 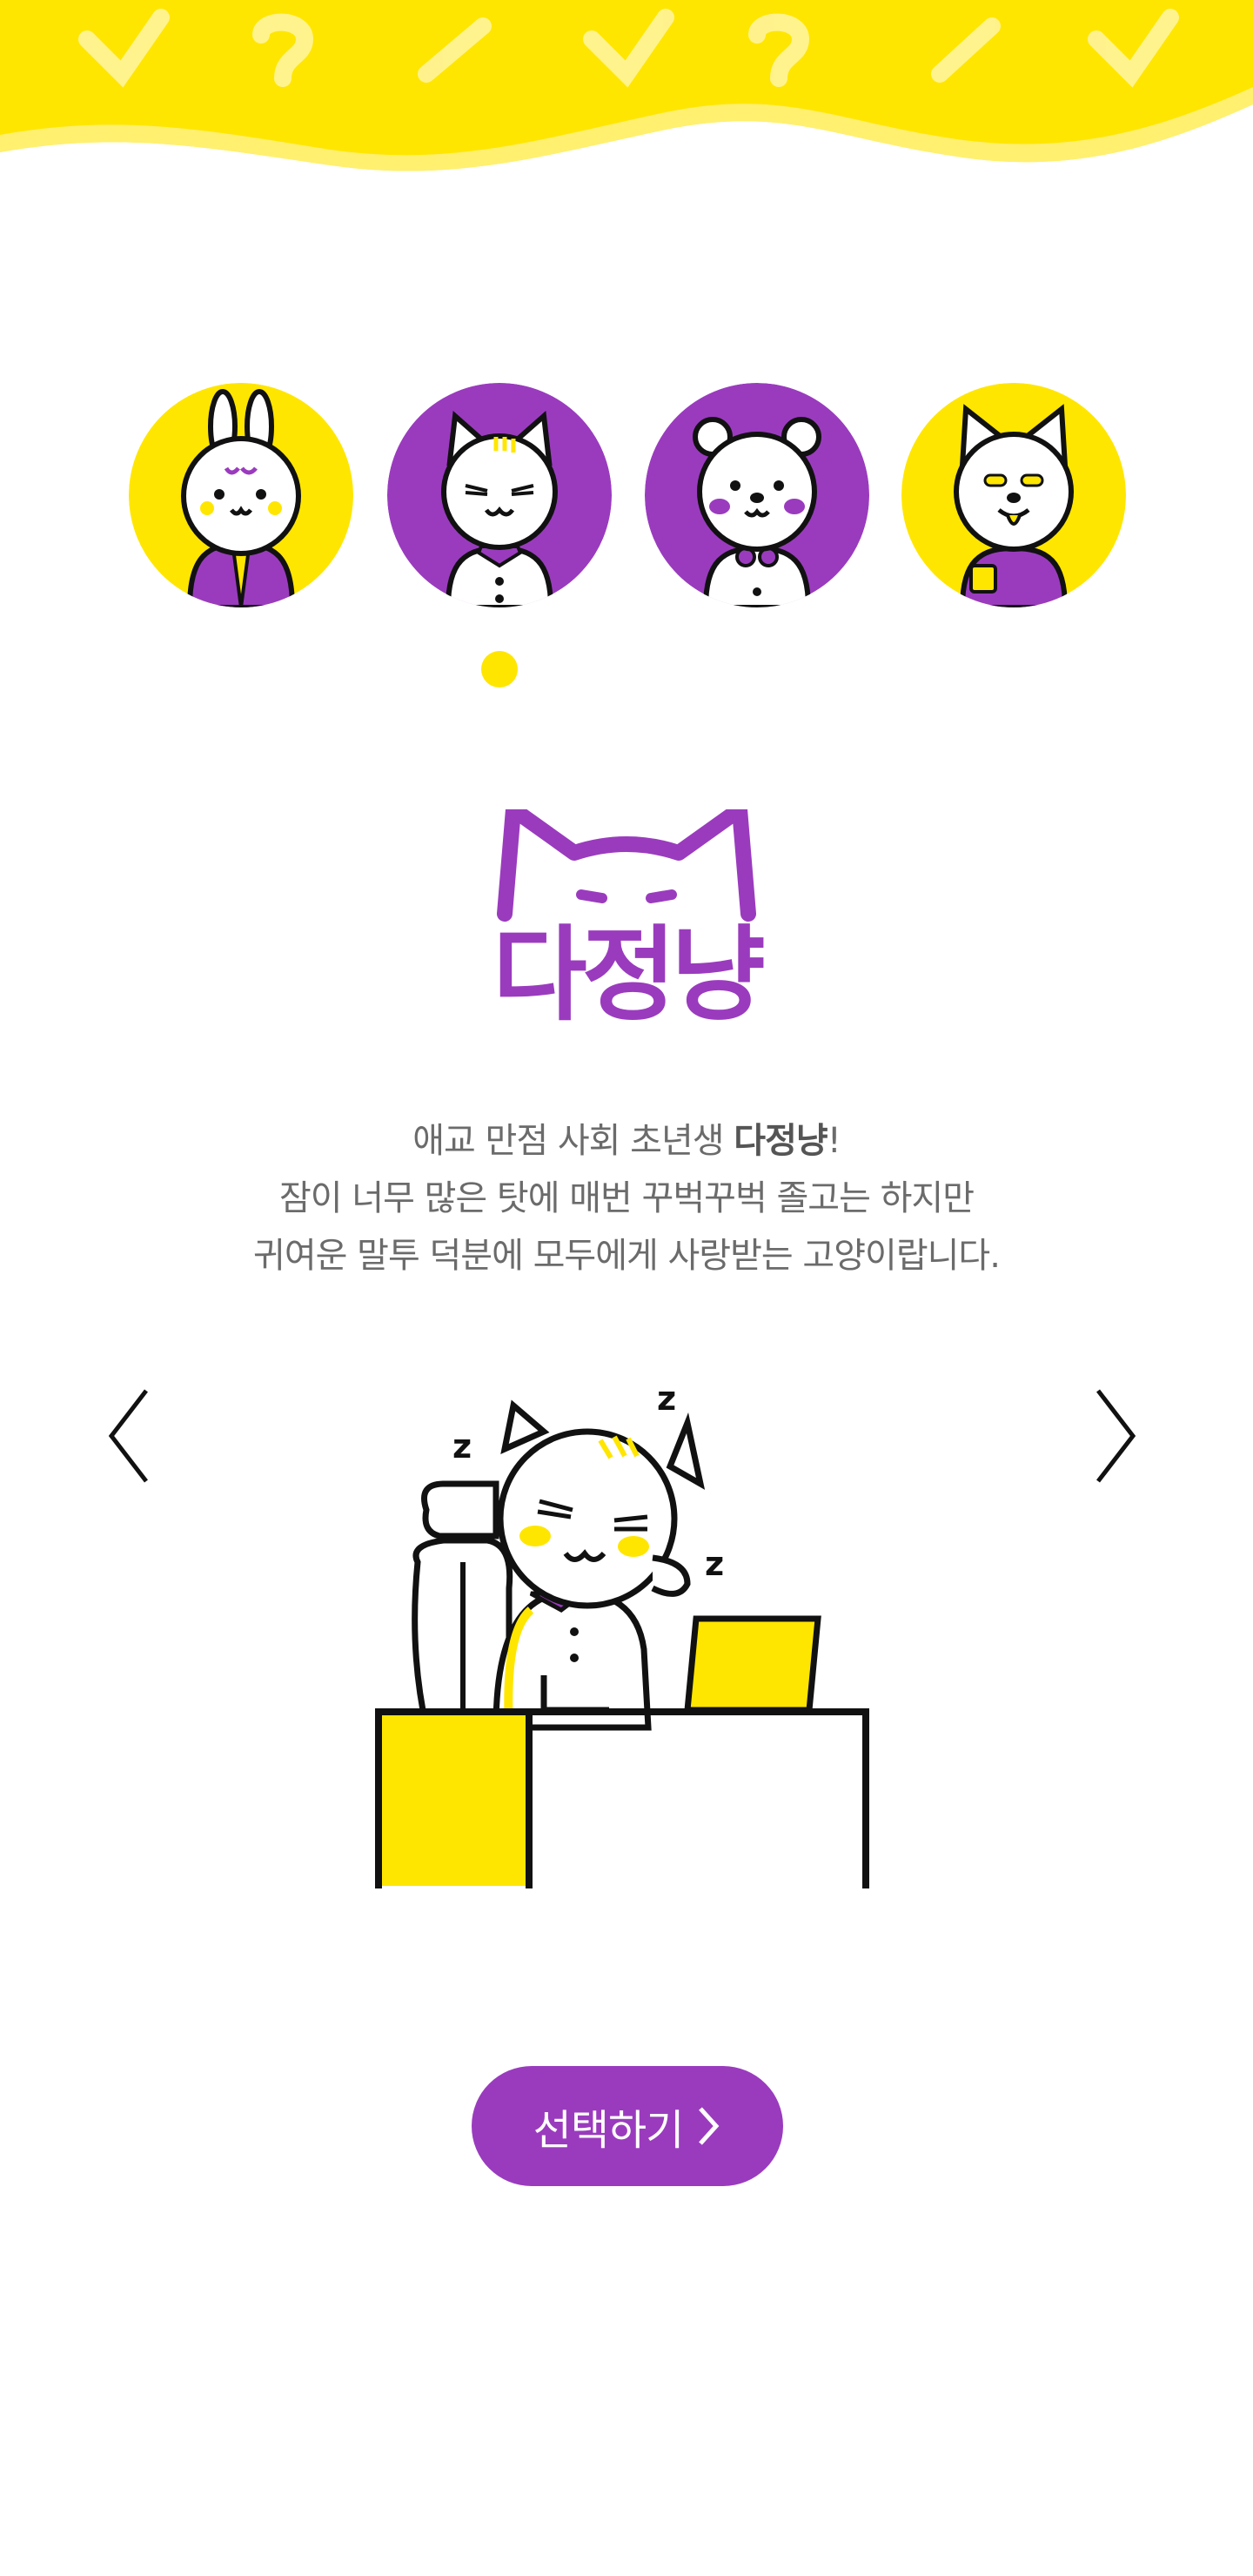 I want to click on character-avatar-rabbit, so click(x=241, y=495).